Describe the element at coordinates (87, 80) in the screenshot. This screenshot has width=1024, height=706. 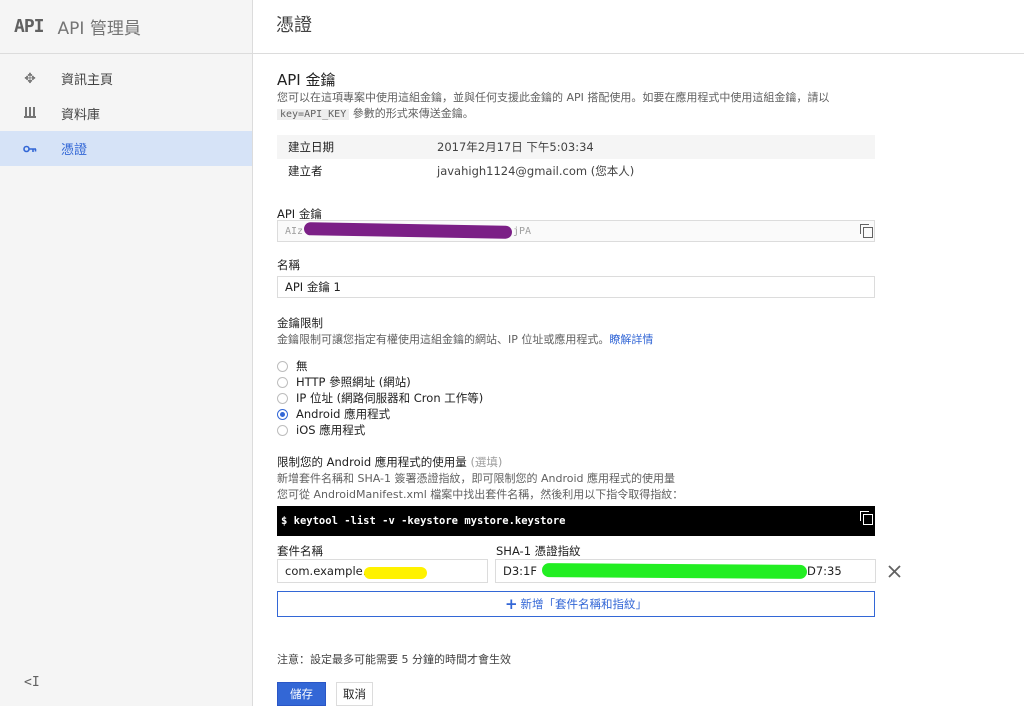
I see `sidebar-item-label: 資訊主頁` at that location.